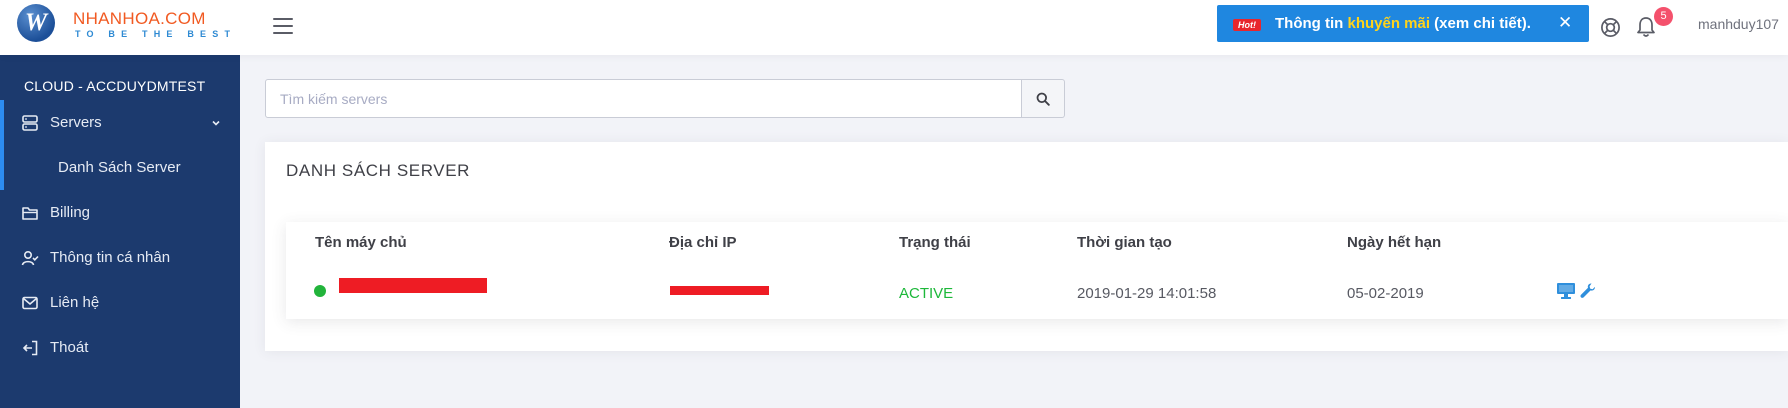 This screenshot has width=1788, height=408. Describe the element at coordinates (216, 123) in the screenshot. I see `chevron-down-icon` at that location.